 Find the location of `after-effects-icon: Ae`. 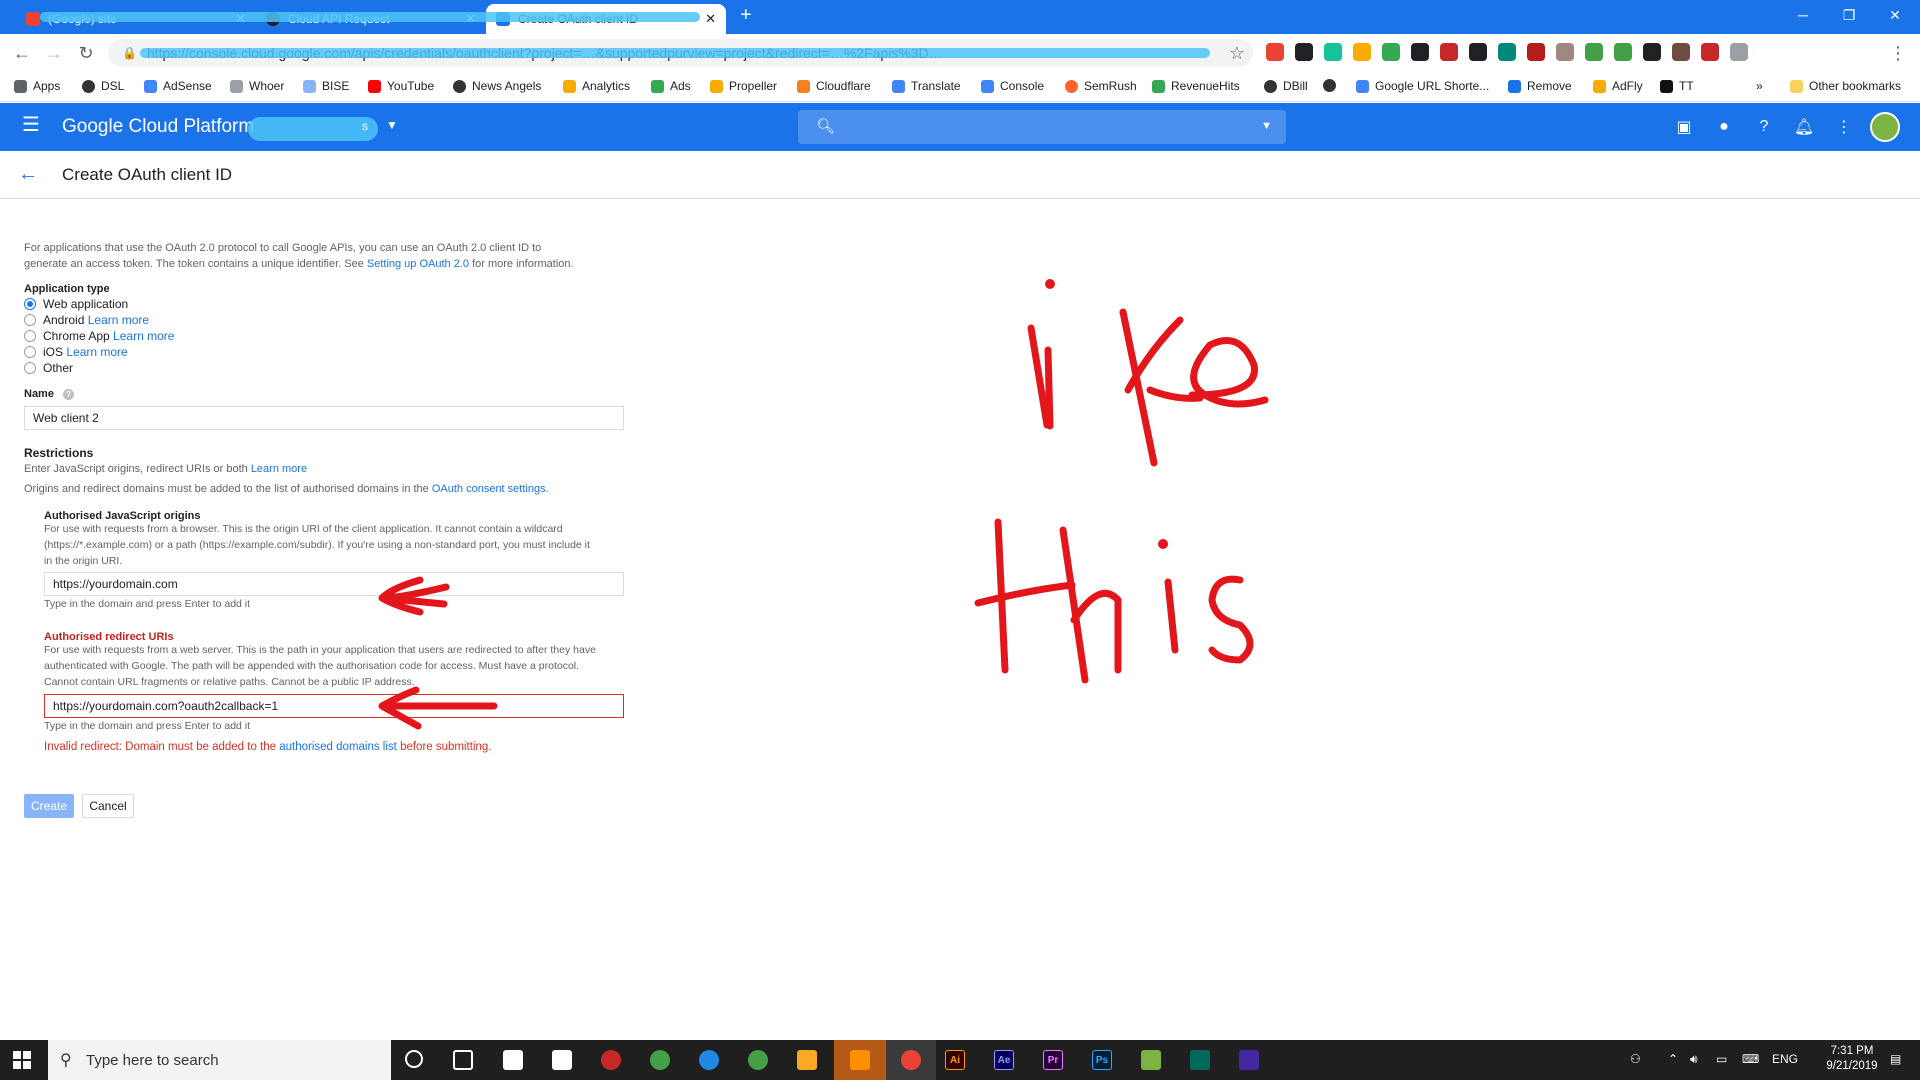

after-effects-icon: Ae is located at coordinates (1004, 1060).